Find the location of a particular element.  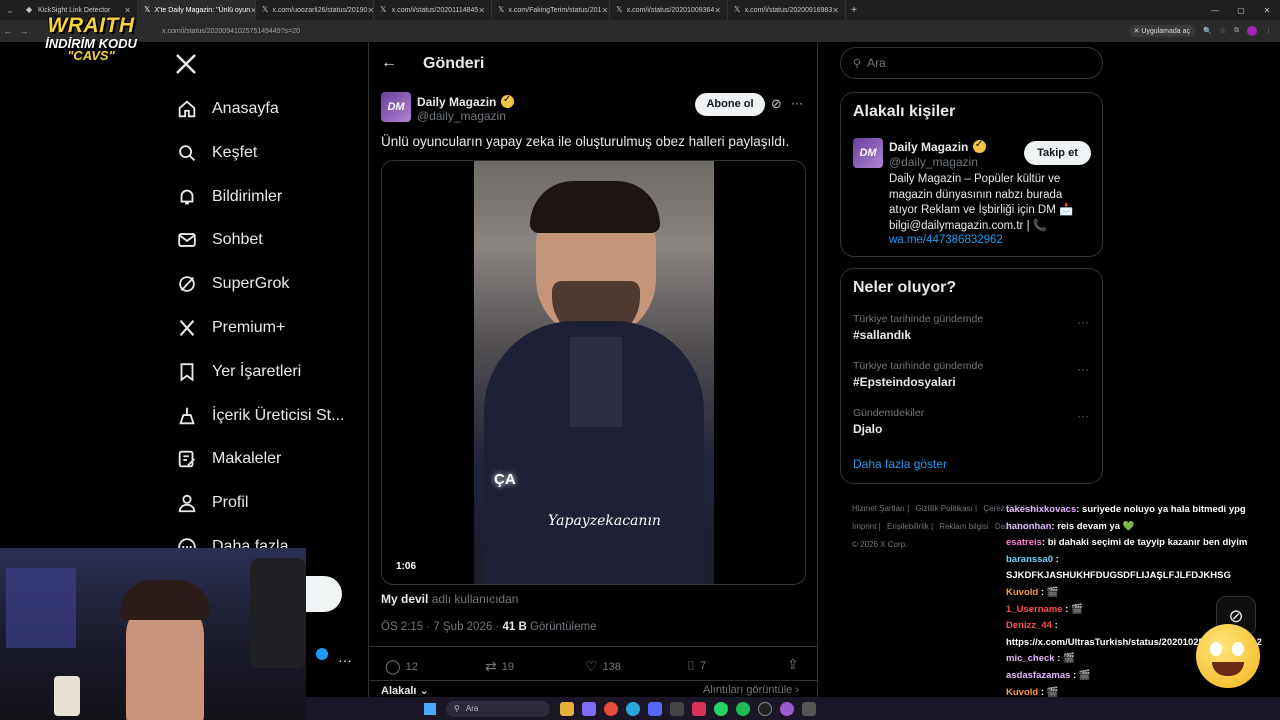

search-input: Ara is located at coordinates (876, 63).